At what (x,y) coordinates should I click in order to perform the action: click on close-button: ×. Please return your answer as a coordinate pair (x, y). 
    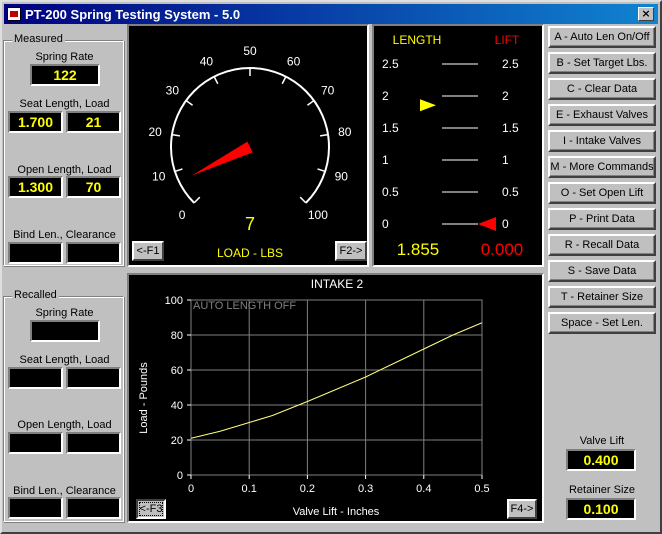
    Looking at the image, I should click on (646, 14).